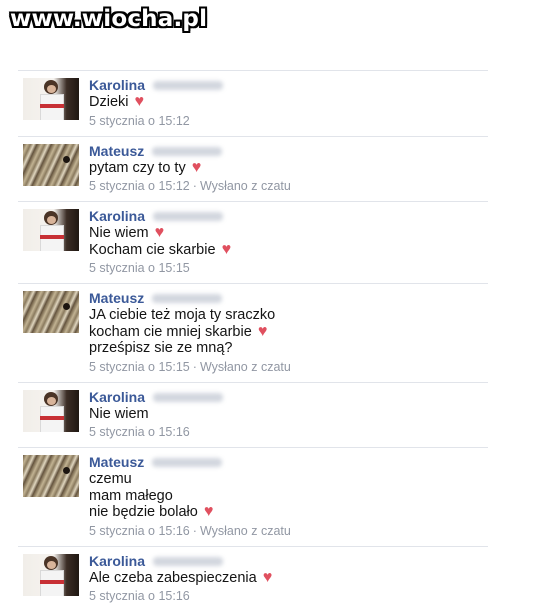 Image resolution: width=541 pixels, height=611 pixels. I want to click on message-text: JA ciebie też moja ty sraczko, so click(182, 315).